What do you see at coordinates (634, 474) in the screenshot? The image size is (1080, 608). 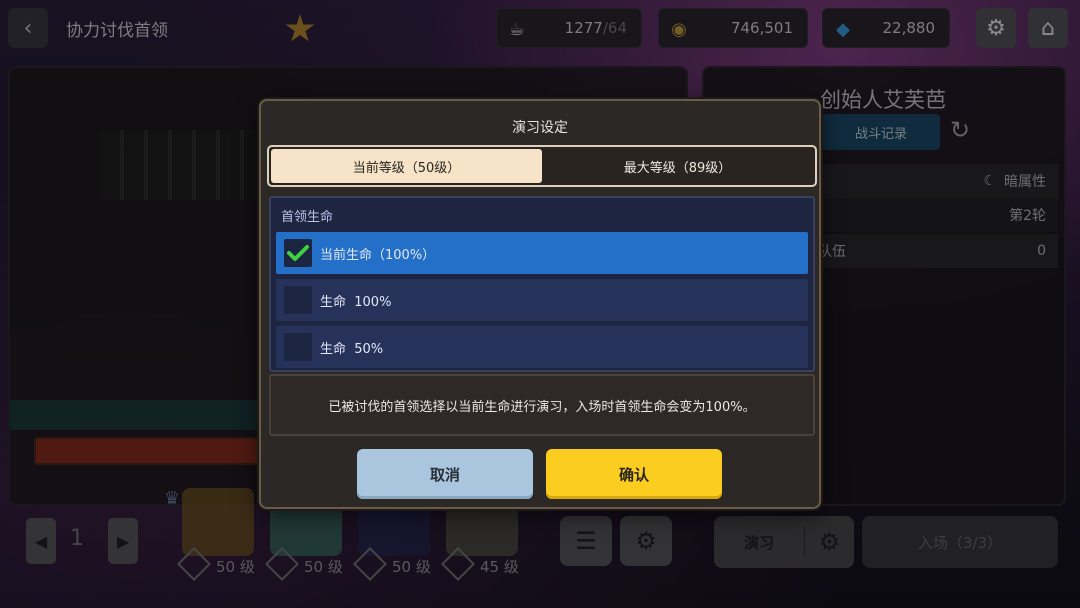 I see `confirm-button: 确认` at bounding box center [634, 474].